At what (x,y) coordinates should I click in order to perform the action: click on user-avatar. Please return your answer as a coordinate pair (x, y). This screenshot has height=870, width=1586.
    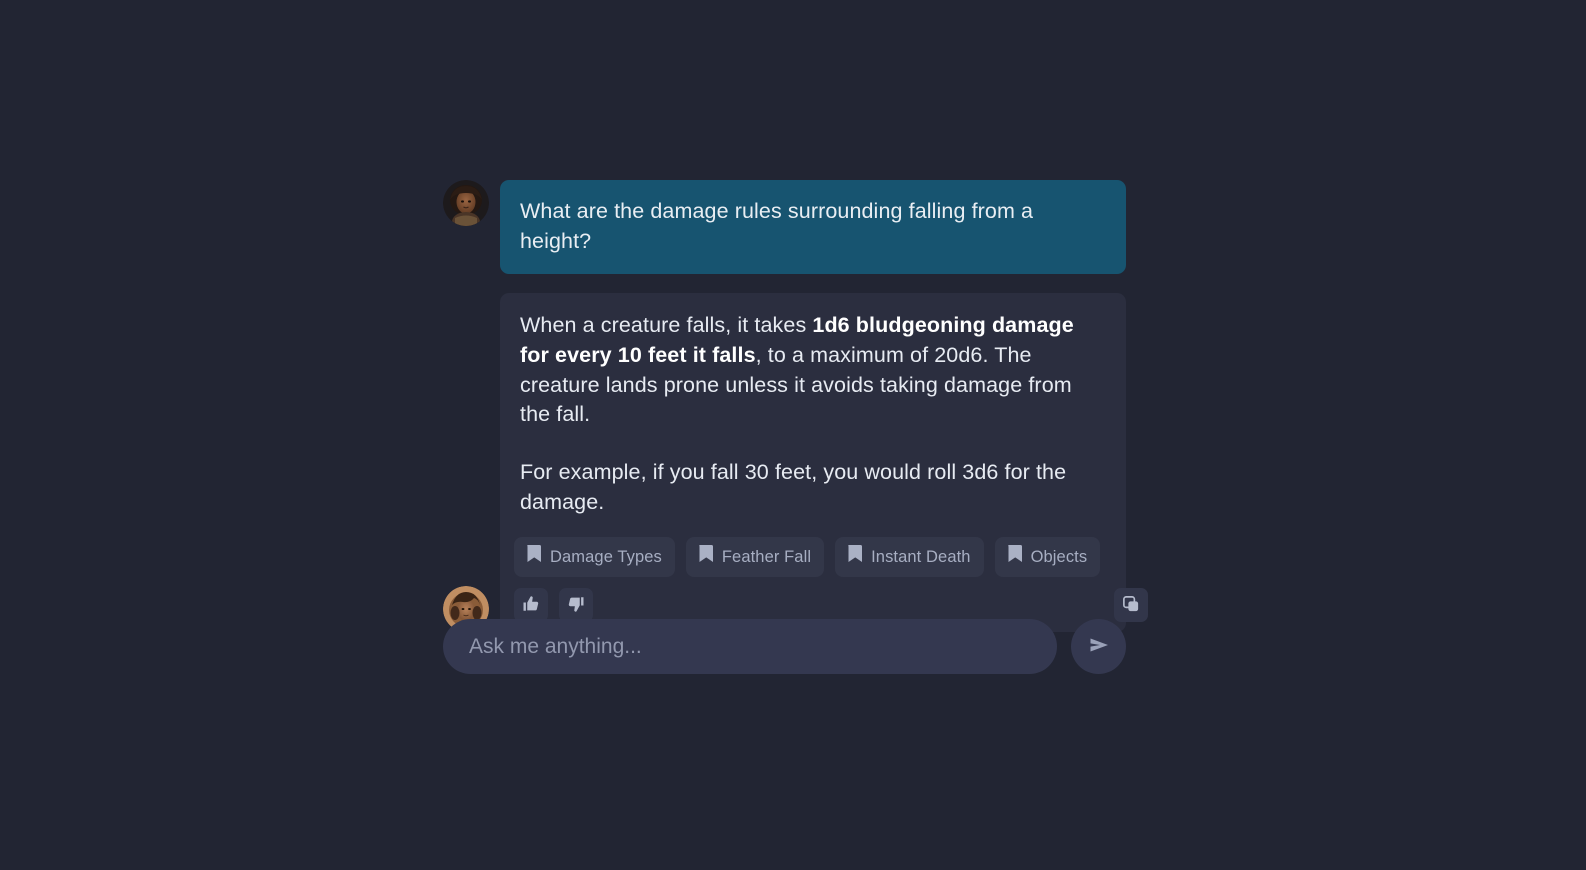
    Looking at the image, I should click on (466, 203).